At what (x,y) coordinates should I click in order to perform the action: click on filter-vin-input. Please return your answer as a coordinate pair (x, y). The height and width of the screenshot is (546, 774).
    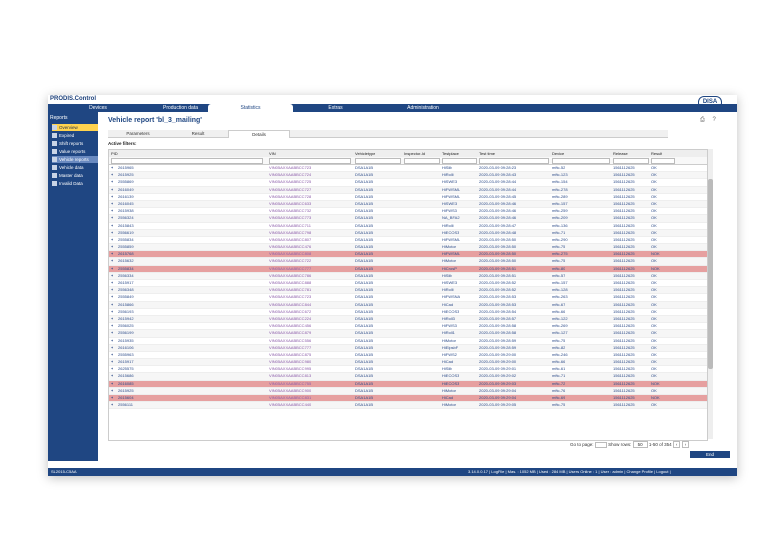
    Looking at the image, I should click on (310, 161).